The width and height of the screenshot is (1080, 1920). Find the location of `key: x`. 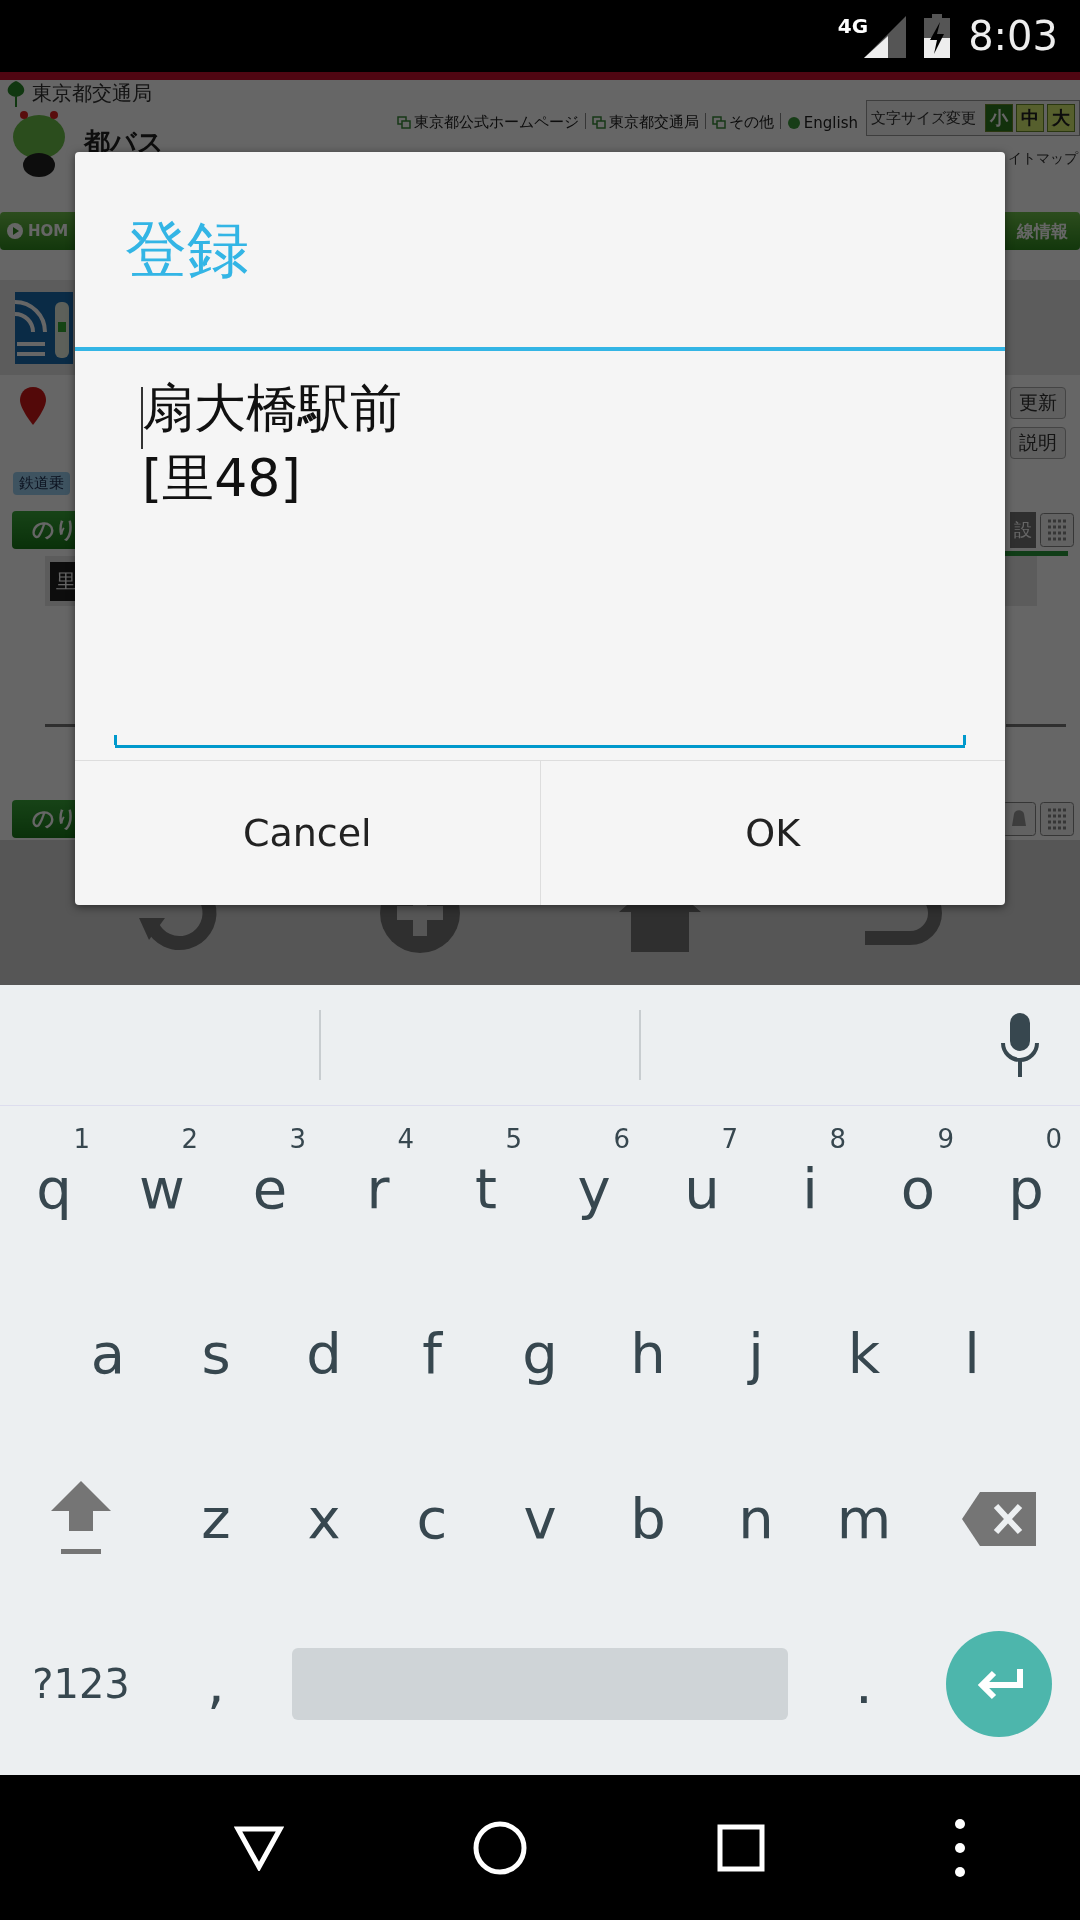

key: x is located at coordinates (324, 1518).